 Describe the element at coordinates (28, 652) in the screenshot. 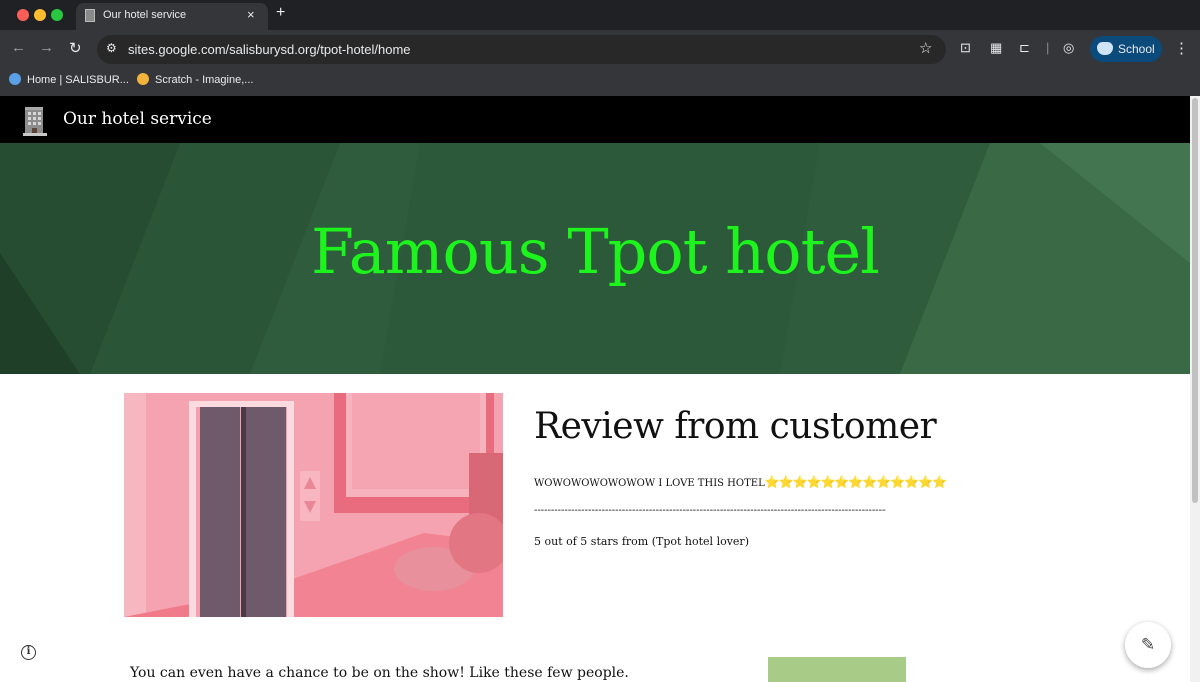

I see `info-icon: i` at that location.